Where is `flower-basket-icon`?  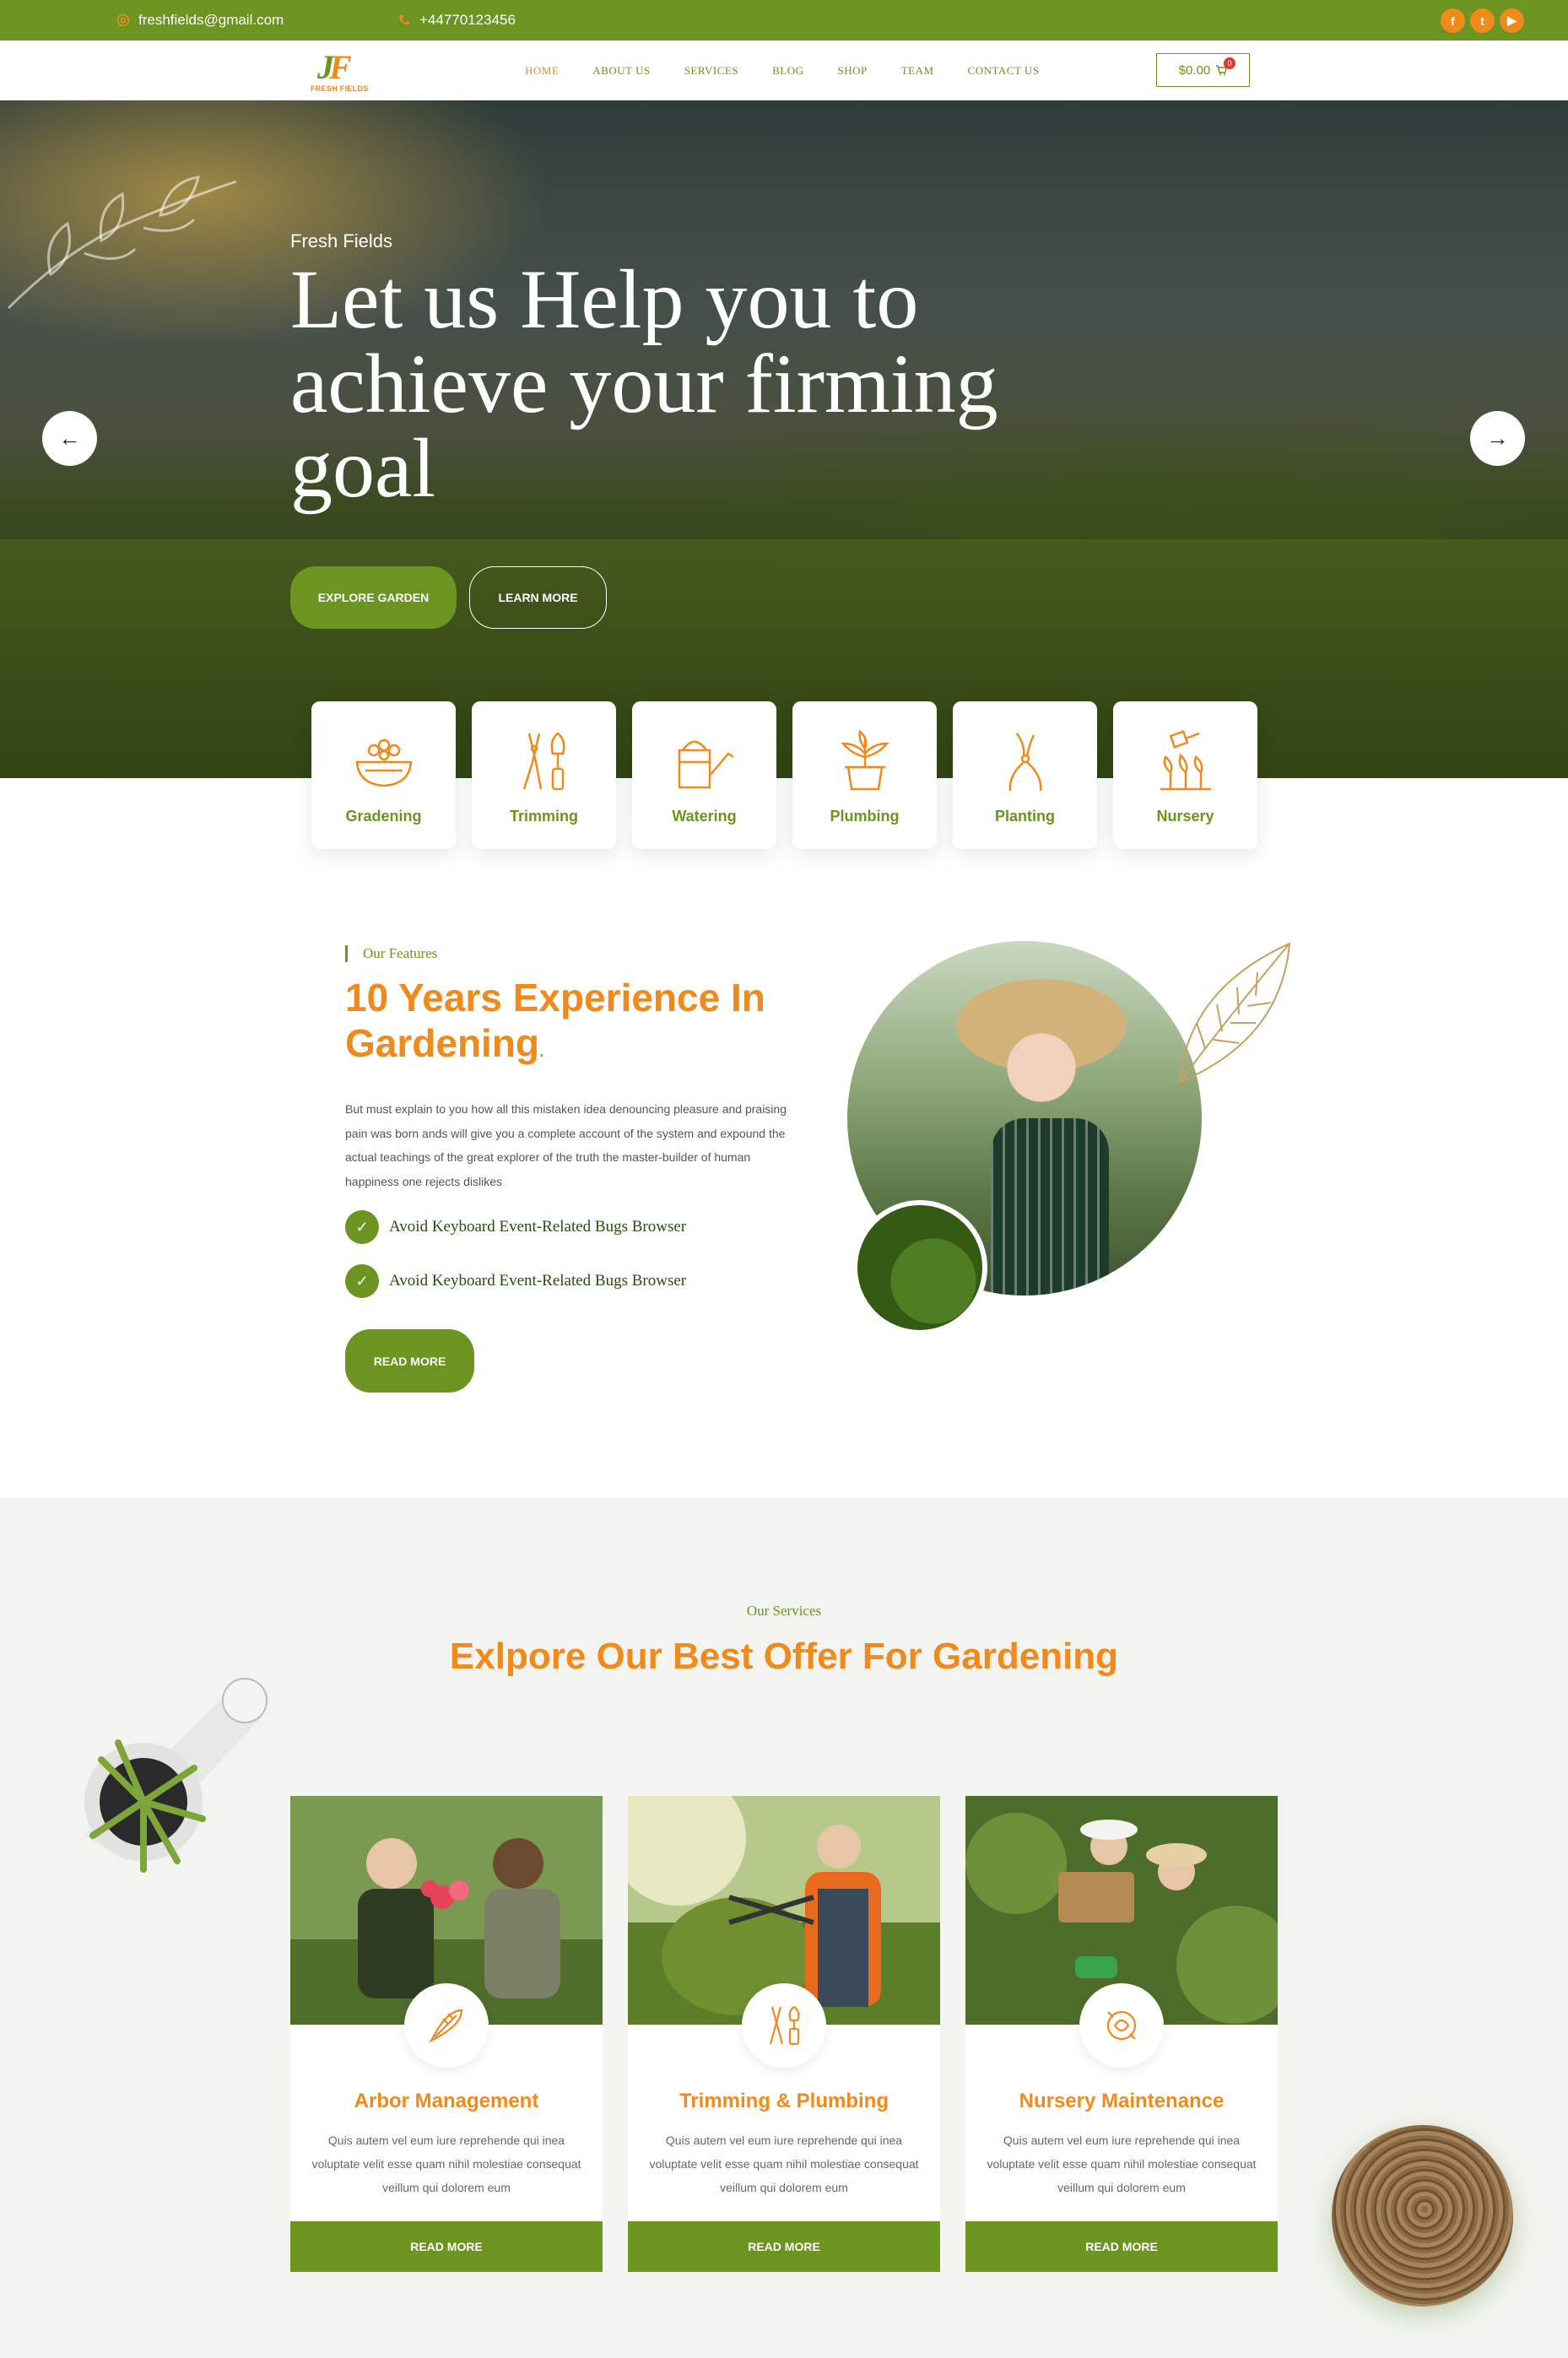 flower-basket-icon is located at coordinates (383, 762).